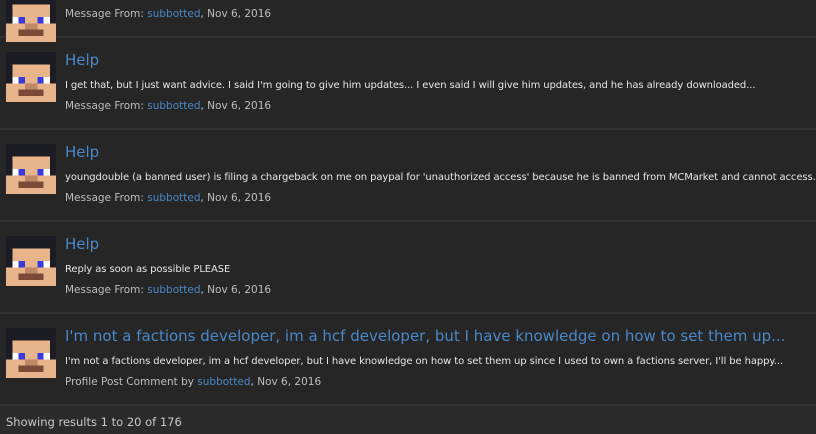 This screenshot has width=816, height=434. What do you see at coordinates (94, 422) in the screenshot?
I see `results-count: Showing results 1 to 20 of 176` at bounding box center [94, 422].